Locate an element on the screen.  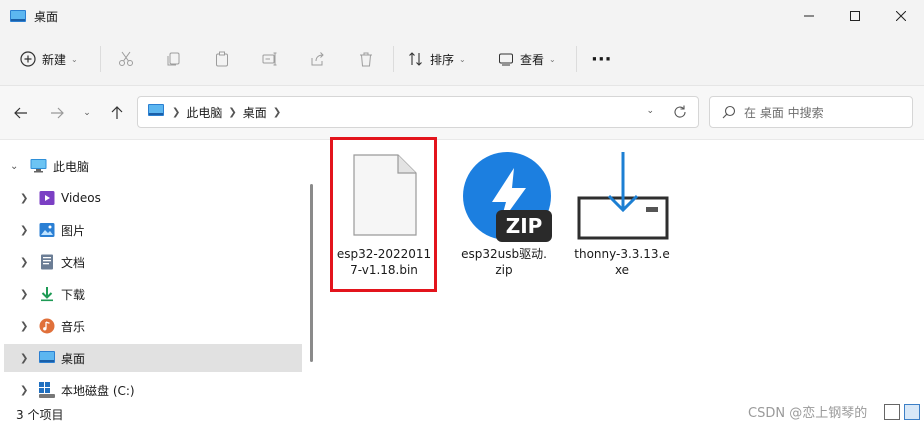
nav-item-label: 本地磁盘 (C:) is located at coordinates (98, 390).